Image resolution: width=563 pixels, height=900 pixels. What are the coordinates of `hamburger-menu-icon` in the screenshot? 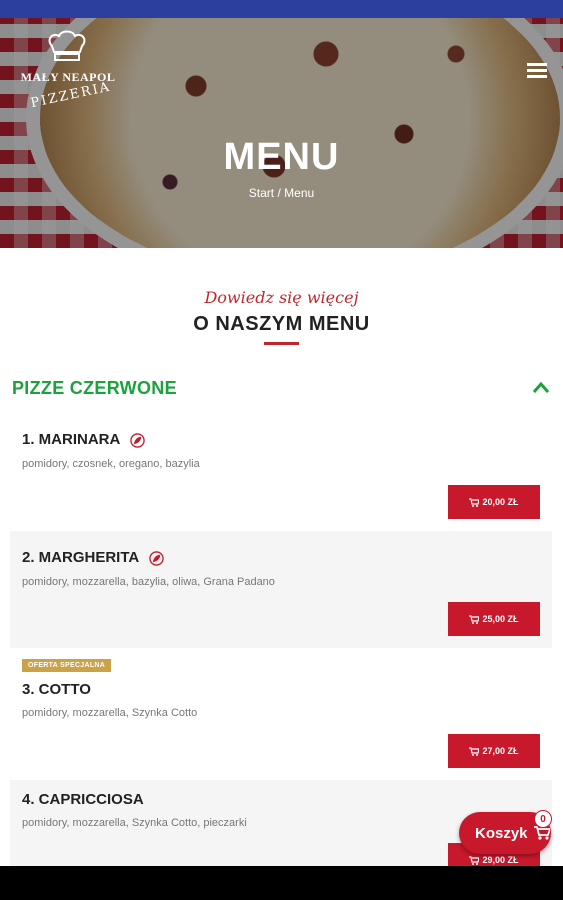 It's located at (537, 71).